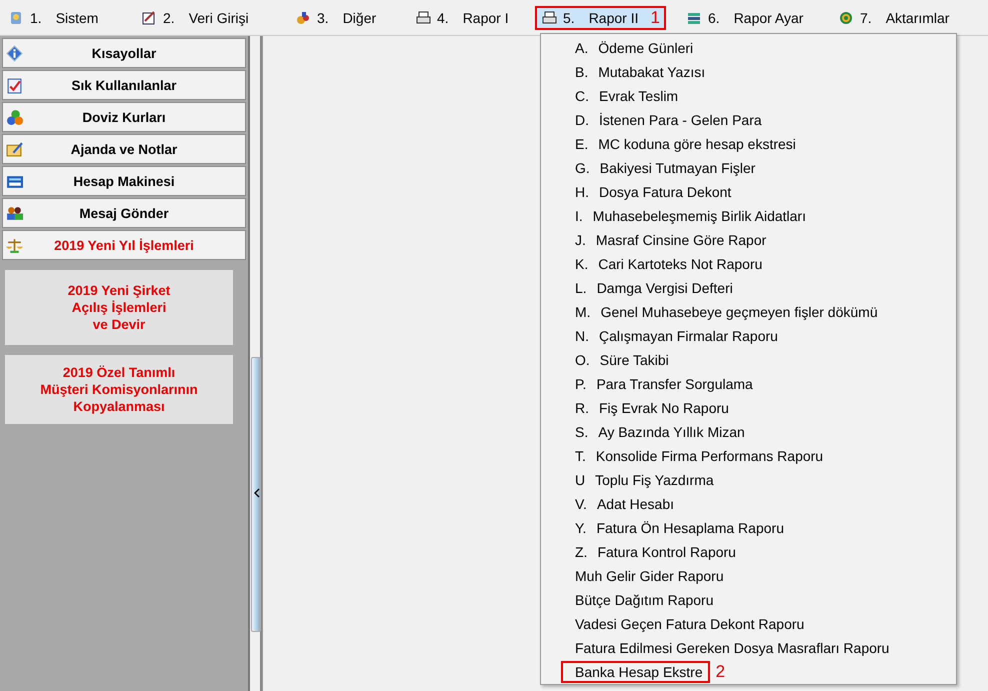 The height and width of the screenshot is (691, 988). What do you see at coordinates (119, 307) in the screenshot?
I see `action-button: 2019 Yeni Şirket Açılış İşlemleri ve Devir` at bounding box center [119, 307].